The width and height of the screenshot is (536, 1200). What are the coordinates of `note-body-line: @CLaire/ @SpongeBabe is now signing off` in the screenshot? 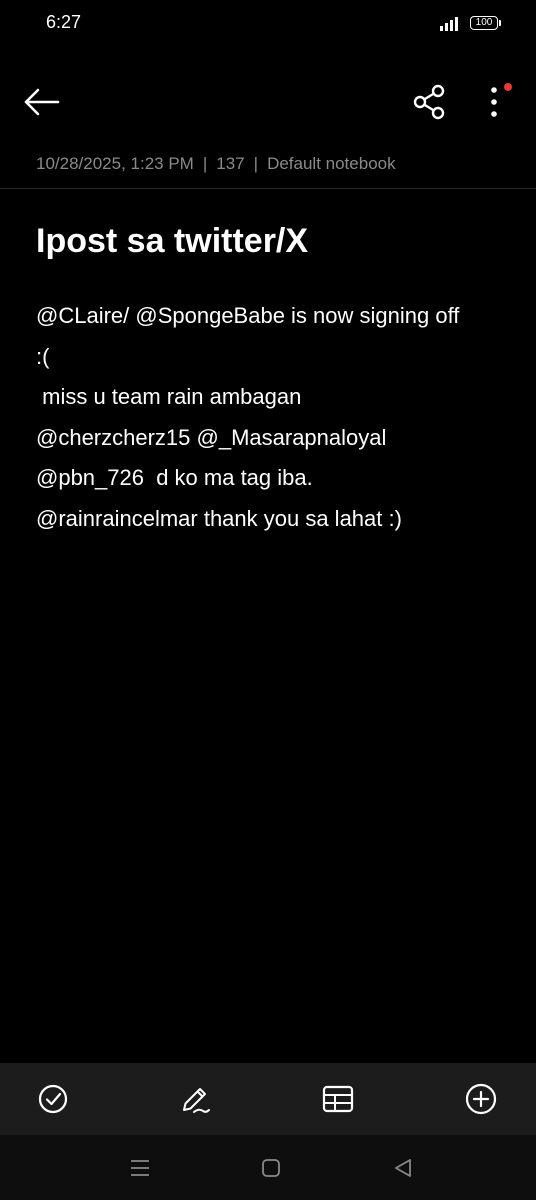 It's located at (248, 315).